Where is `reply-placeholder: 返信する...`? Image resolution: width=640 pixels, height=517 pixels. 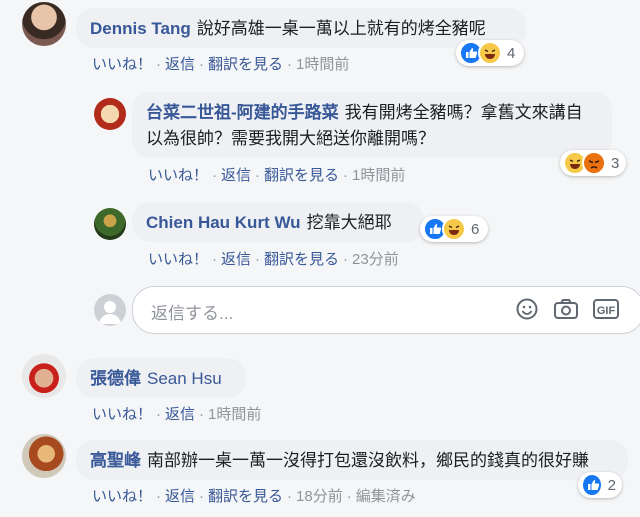
reply-placeholder: 返信する... is located at coordinates (192, 313).